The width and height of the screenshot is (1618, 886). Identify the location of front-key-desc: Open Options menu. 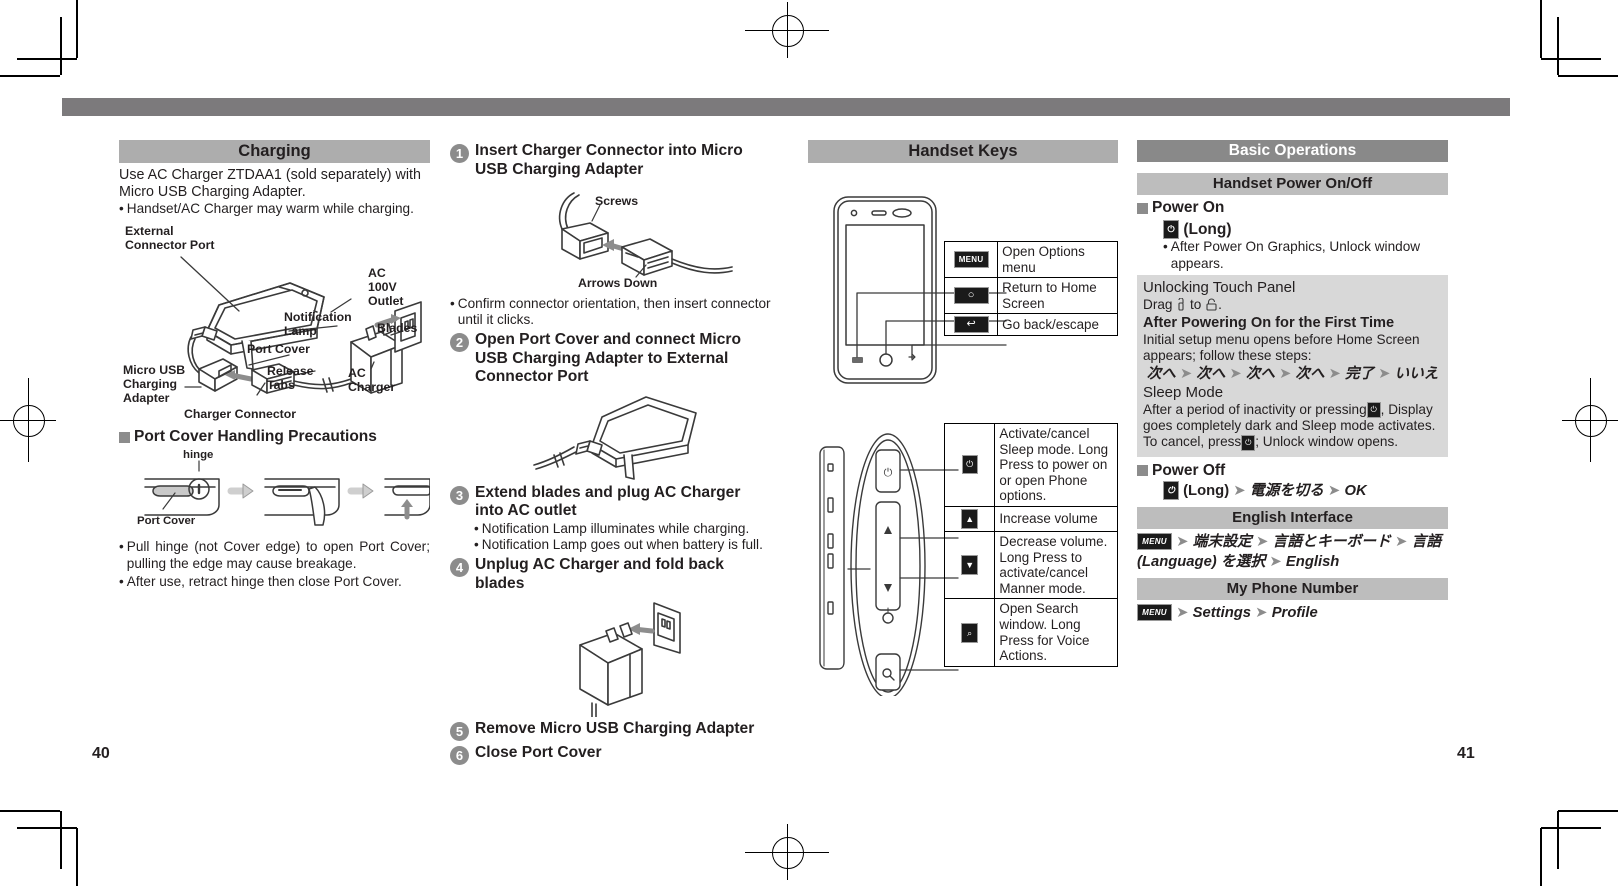
(1057, 259).